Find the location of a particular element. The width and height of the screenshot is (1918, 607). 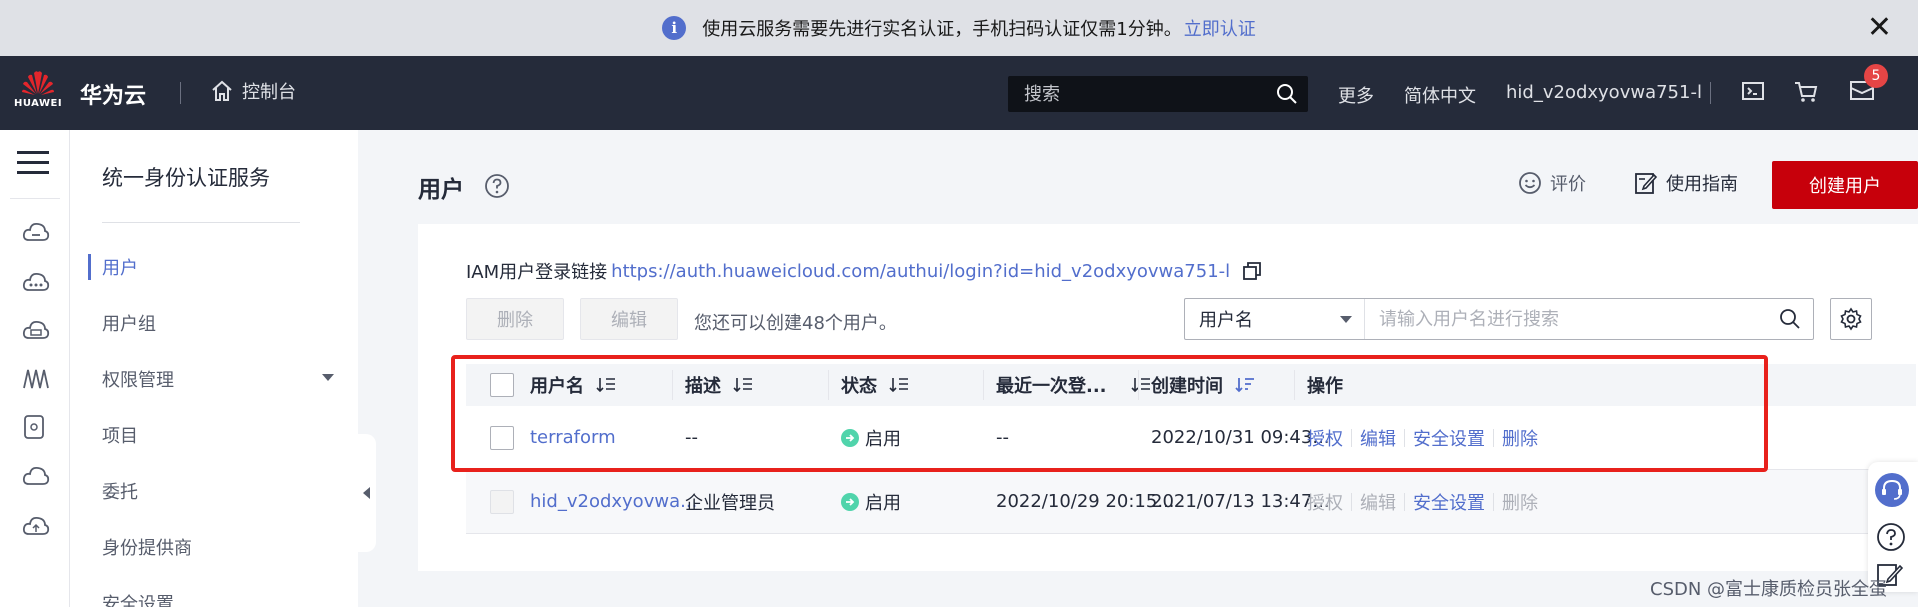

column-label: 用户名 is located at coordinates (557, 386).